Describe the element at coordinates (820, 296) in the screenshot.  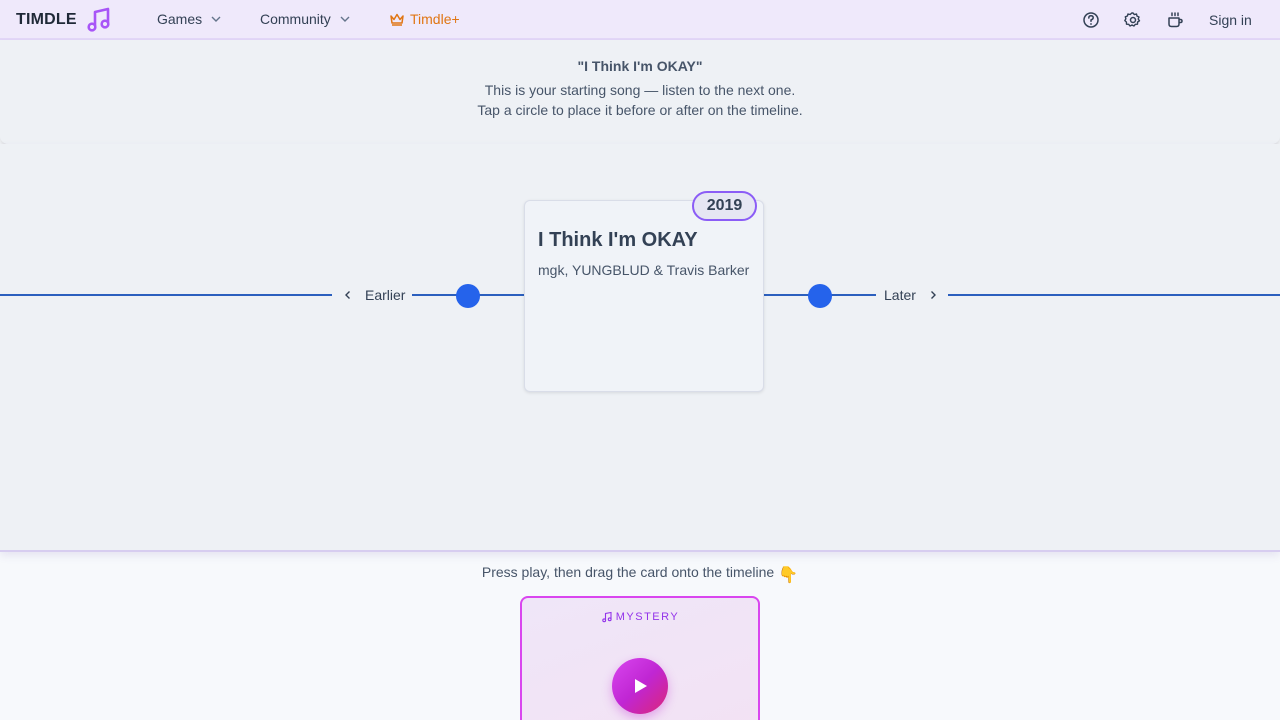
I see `place-after-slot` at that location.